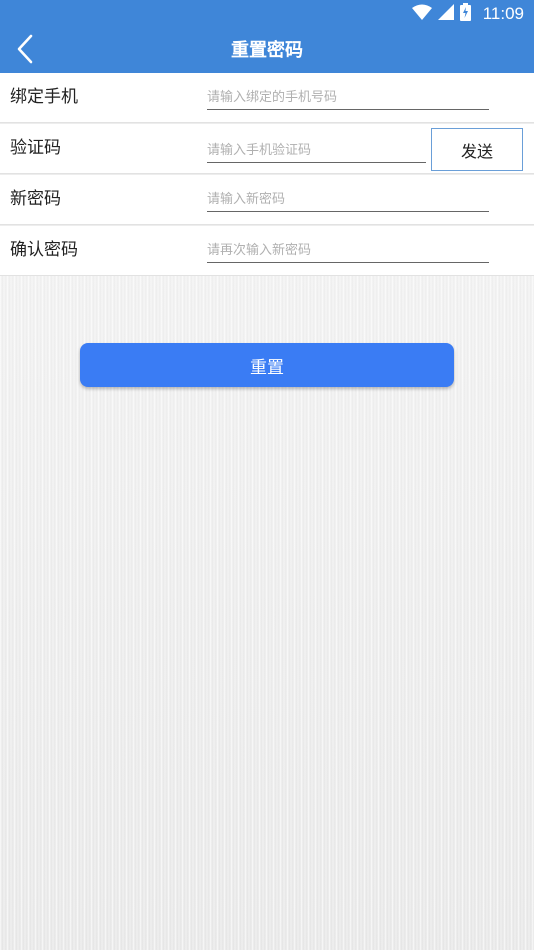 The image size is (534, 950). Describe the element at coordinates (44, 250) in the screenshot. I see `confirm-password-label: 确认密码` at that location.